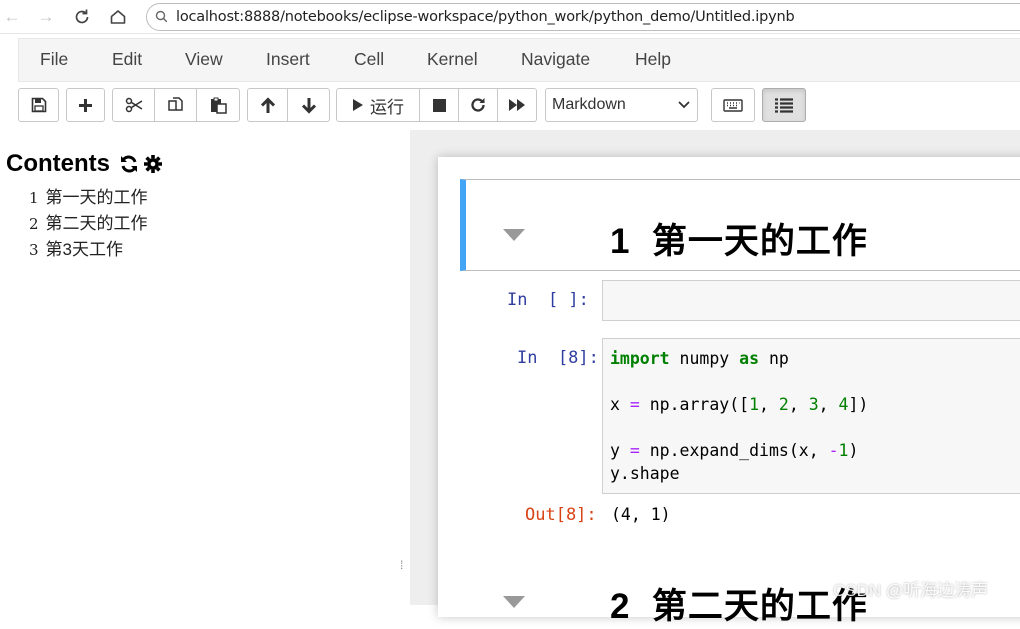 This screenshot has height=629, width=1020. Describe the element at coordinates (288, 59) in the screenshot. I see `menu-insert: Insert` at that location.